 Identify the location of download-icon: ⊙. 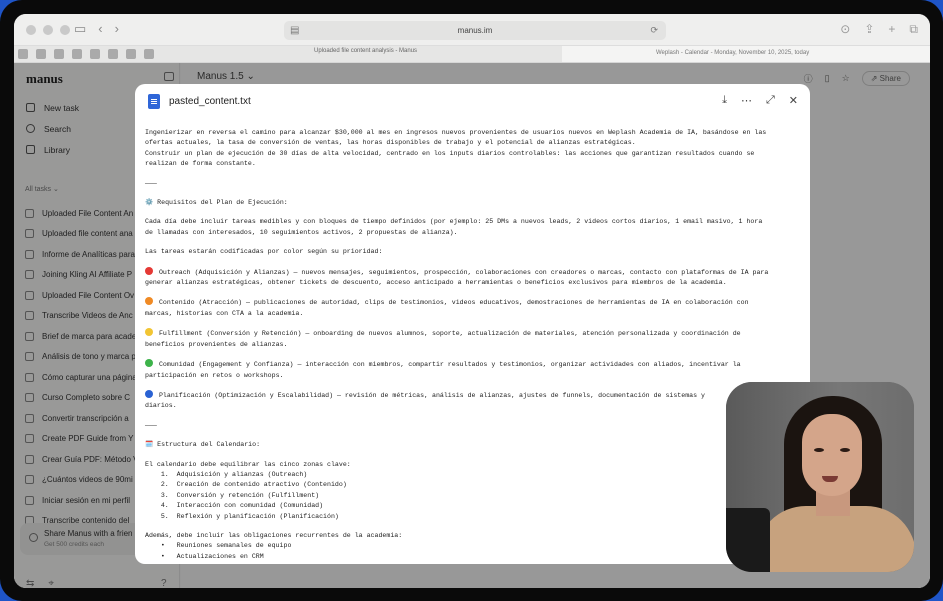
(845, 29).